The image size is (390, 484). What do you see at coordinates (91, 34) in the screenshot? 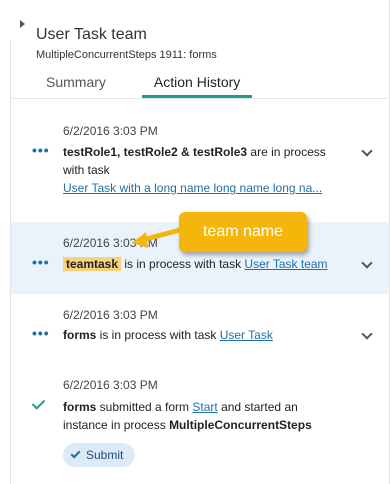
I see `page-title: User Task team` at bounding box center [91, 34].